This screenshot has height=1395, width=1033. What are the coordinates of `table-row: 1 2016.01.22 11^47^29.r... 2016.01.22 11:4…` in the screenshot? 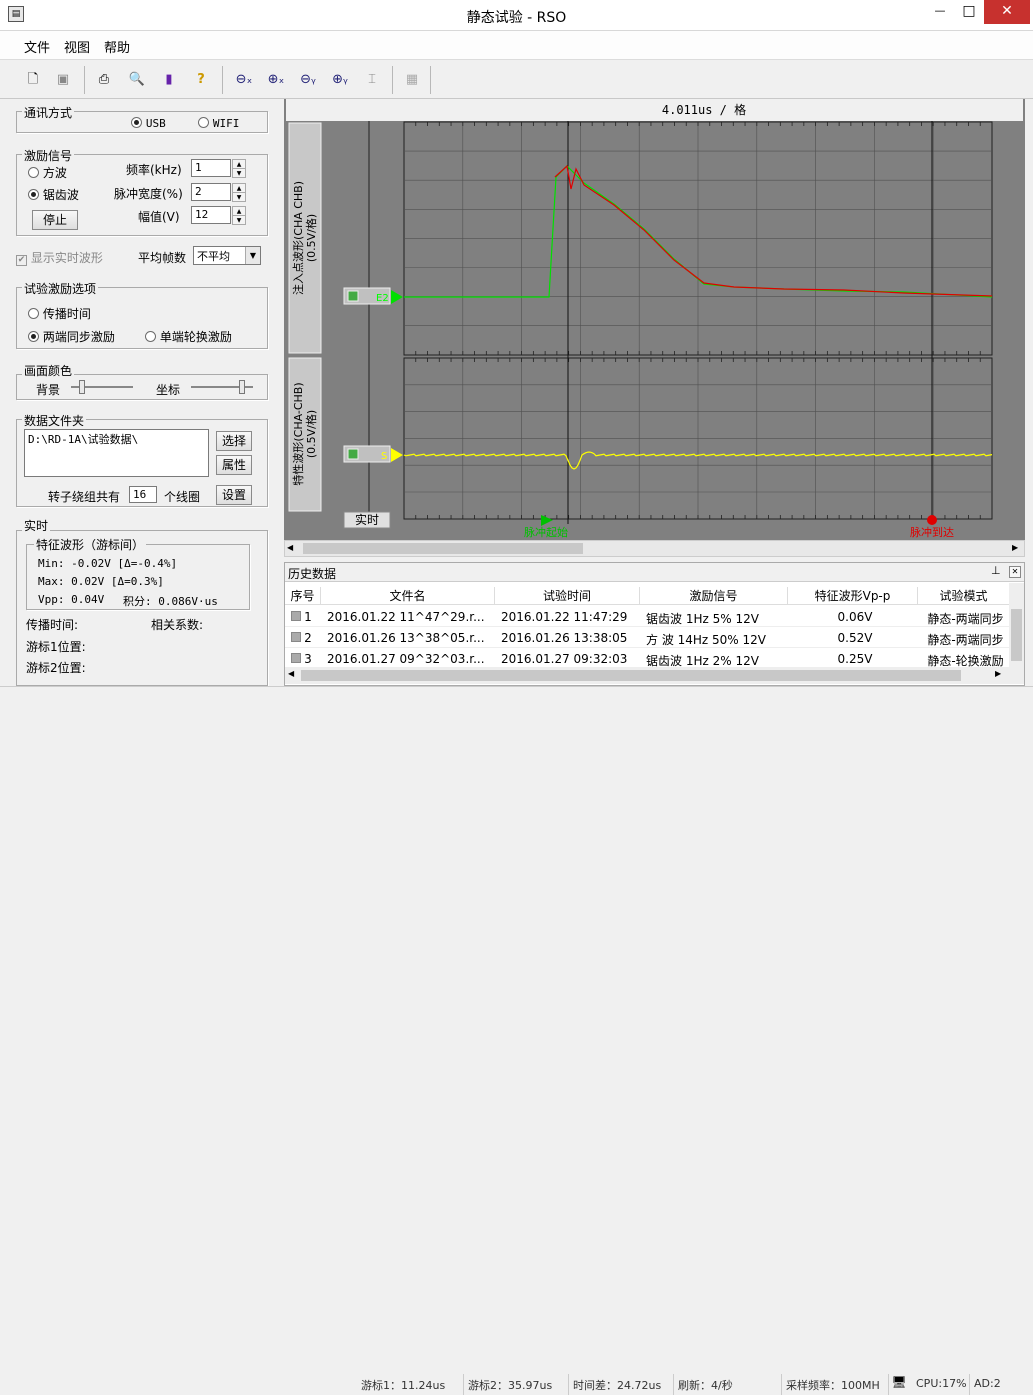 It's located at (647, 616).